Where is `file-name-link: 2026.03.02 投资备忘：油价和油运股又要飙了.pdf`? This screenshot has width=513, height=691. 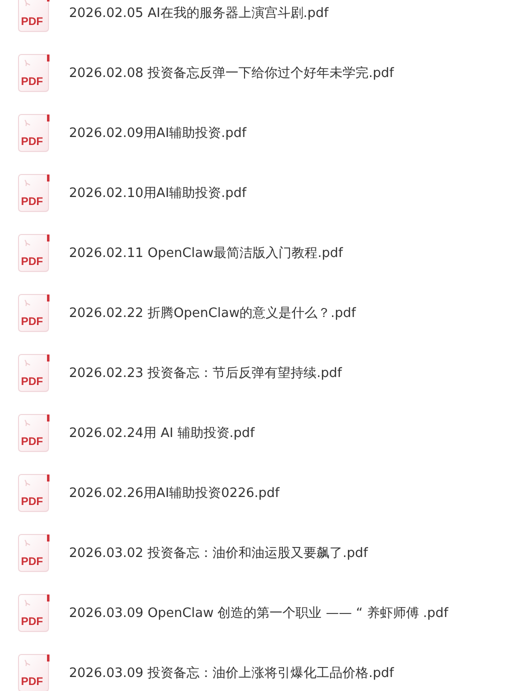
file-name-link: 2026.03.02 投资备忘：油价和油运股又要飙了.pdf is located at coordinates (218, 553).